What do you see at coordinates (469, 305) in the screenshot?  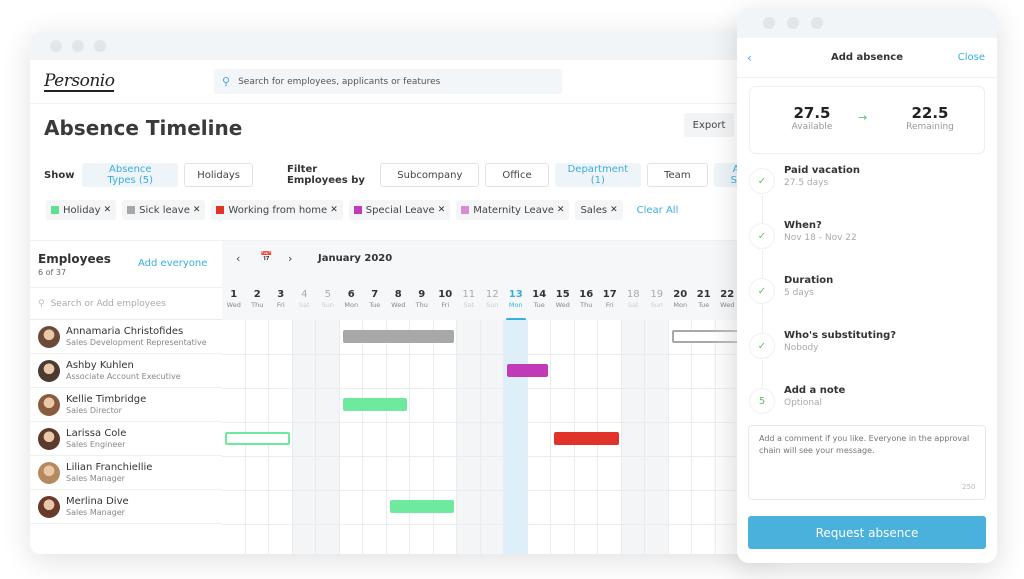 I see `day-header: 11 Sat` at bounding box center [469, 305].